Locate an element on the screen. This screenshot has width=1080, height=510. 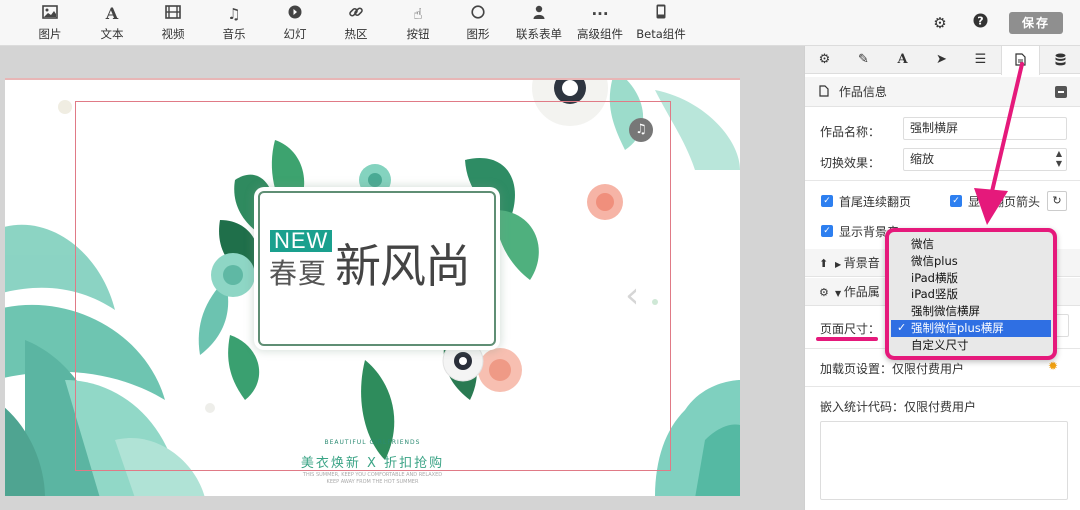
reset-icon: ↻ is located at coordinates (1057, 201).